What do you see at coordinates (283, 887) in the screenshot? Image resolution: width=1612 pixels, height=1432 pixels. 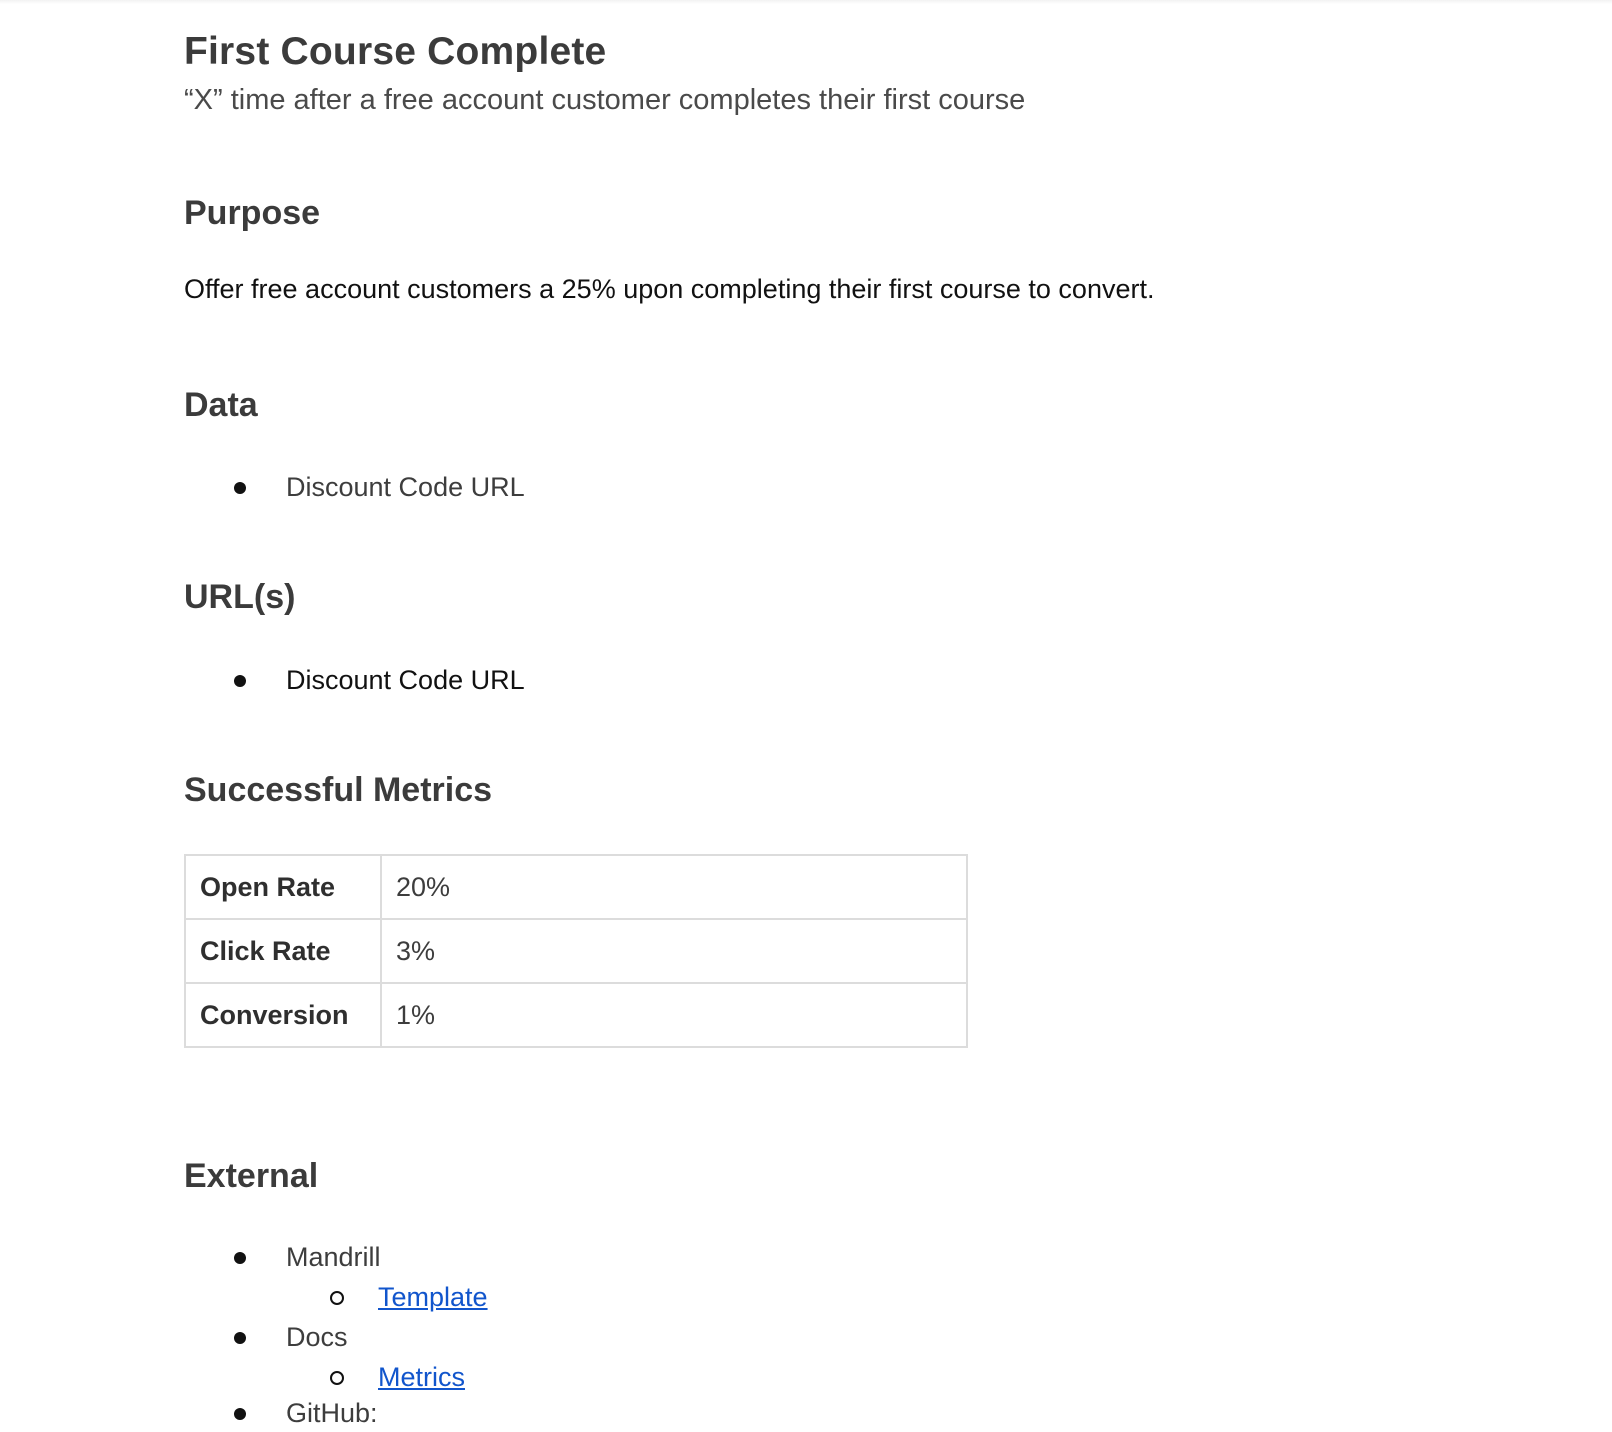 I see `metric-label: Open Rate` at bounding box center [283, 887].